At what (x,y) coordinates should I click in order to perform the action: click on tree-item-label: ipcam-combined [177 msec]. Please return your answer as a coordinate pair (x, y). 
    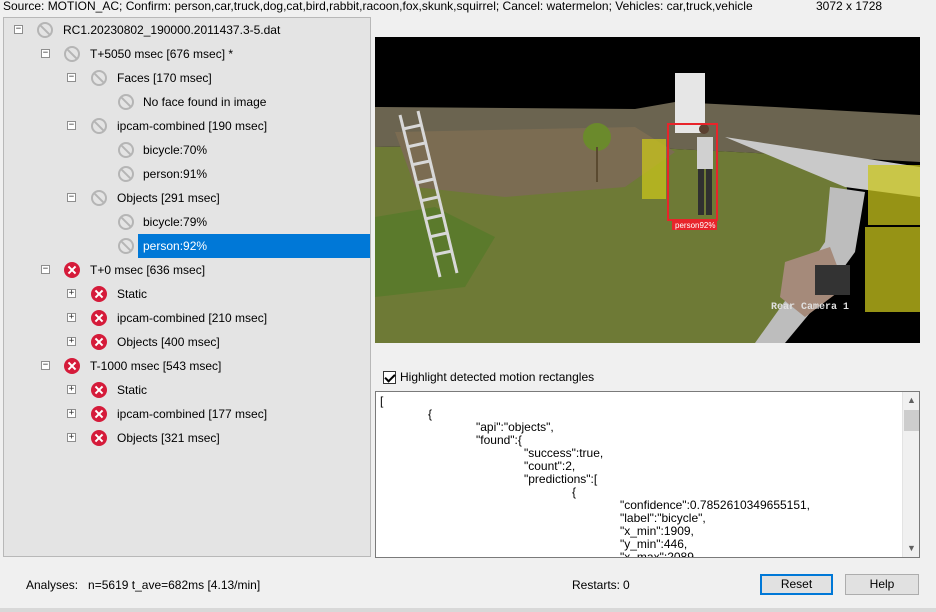
    Looking at the image, I should click on (192, 414).